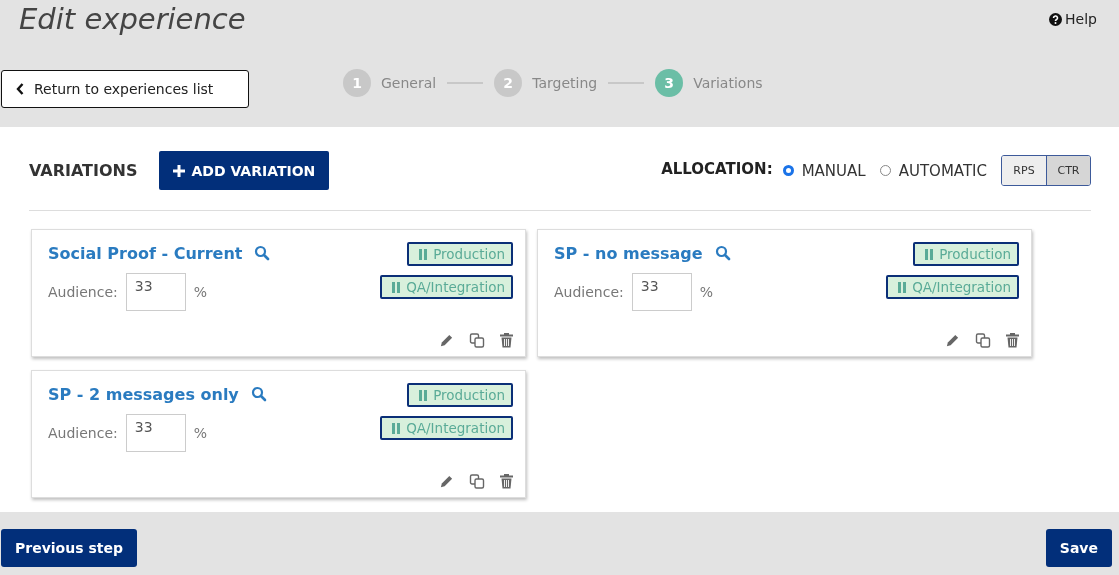 This screenshot has height=575, width=1119. What do you see at coordinates (145, 253) in the screenshot?
I see `variation-name: Social Proof - Current` at bounding box center [145, 253].